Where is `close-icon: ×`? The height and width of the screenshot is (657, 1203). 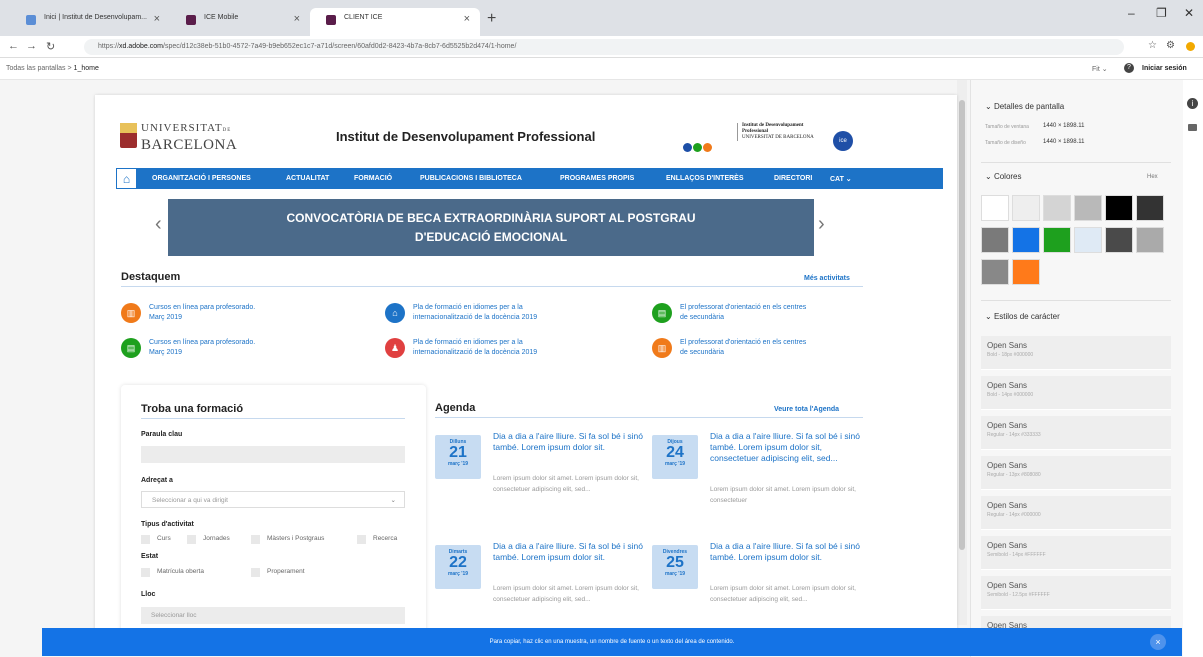
close-icon: × is located at coordinates (1158, 642).